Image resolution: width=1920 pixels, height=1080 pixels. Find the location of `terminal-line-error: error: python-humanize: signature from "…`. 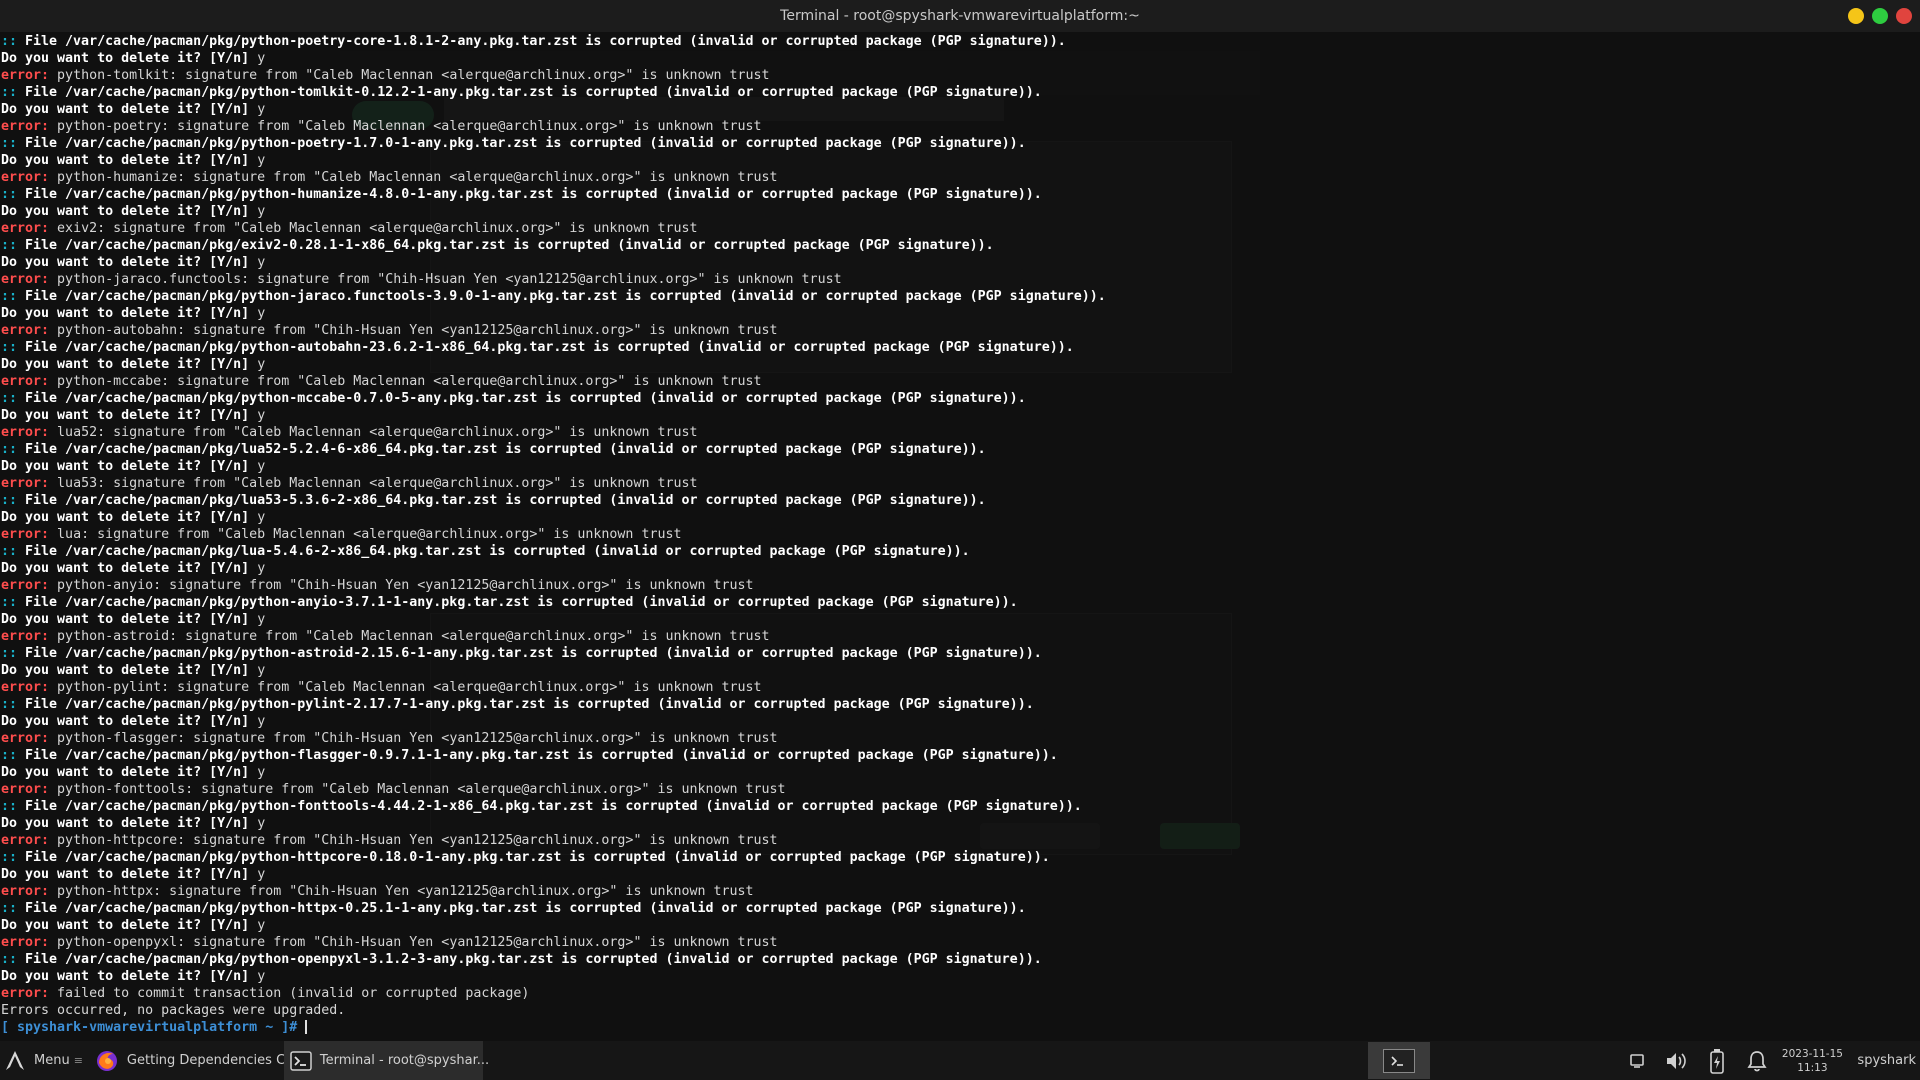

terminal-line-error: error: python-humanize: signature from "… is located at coordinates (958, 177).